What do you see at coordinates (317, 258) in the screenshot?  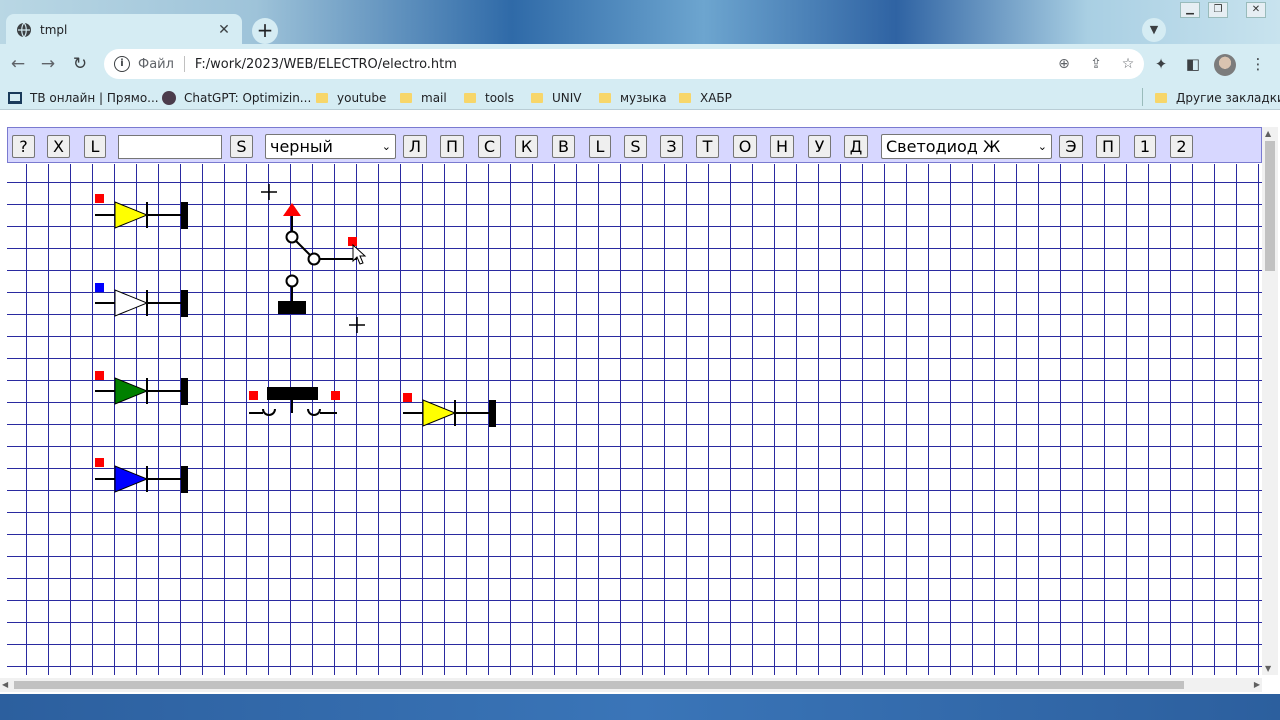 I see `switch-component` at bounding box center [317, 258].